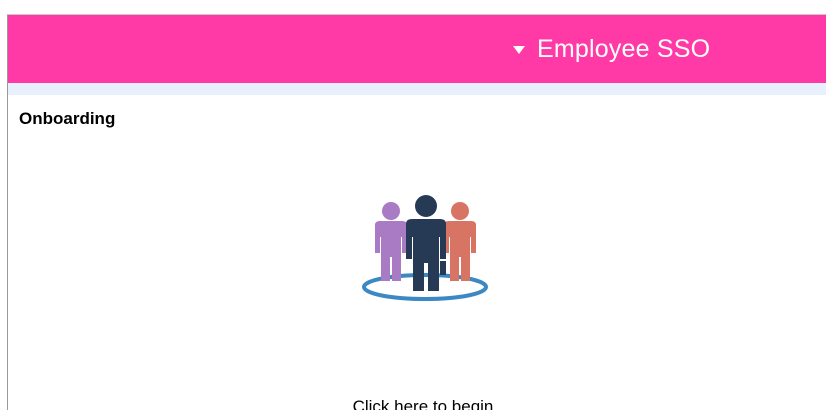 This screenshot has width=826, height=410. I want to click on click-to-begin-link: Click here to begin, so click(417, 403).